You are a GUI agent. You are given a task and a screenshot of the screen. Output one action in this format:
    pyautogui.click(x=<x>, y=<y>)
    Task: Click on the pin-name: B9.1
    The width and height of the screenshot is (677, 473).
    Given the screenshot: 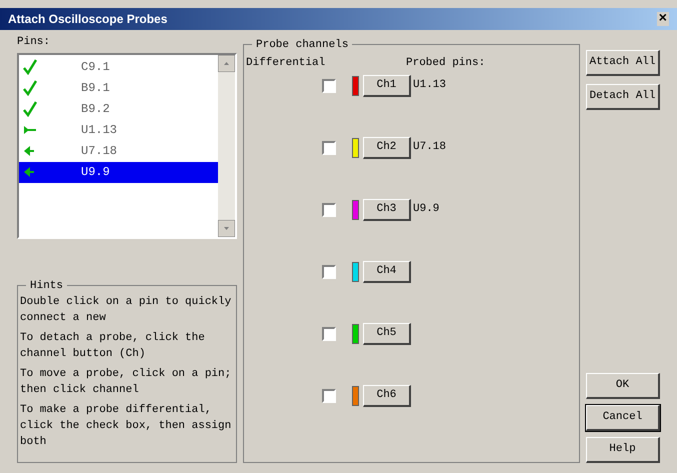 What is the action you would take?
    pyautogui.click(x=95, y=88)
    